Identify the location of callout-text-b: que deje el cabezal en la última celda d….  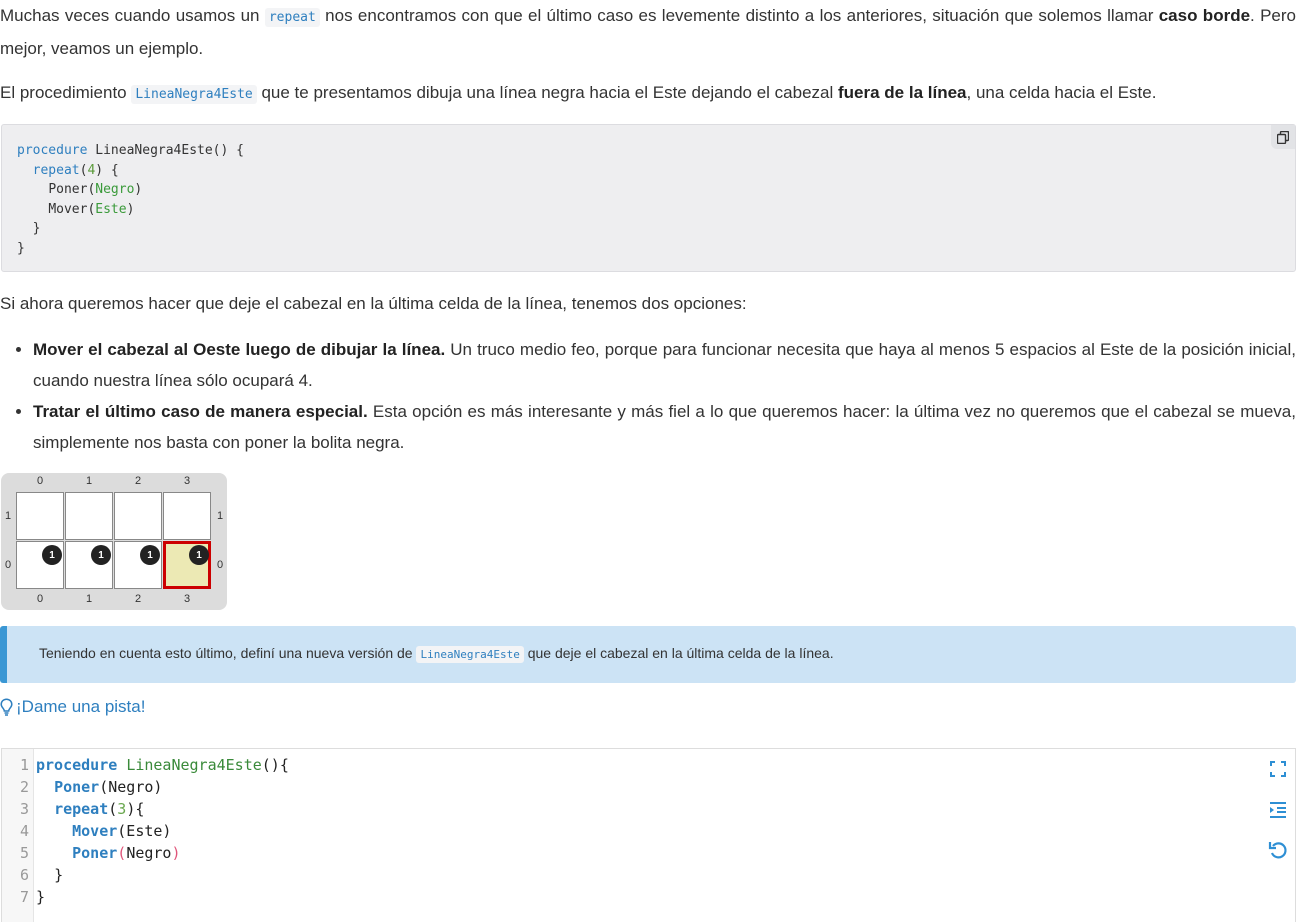
(678, 653).